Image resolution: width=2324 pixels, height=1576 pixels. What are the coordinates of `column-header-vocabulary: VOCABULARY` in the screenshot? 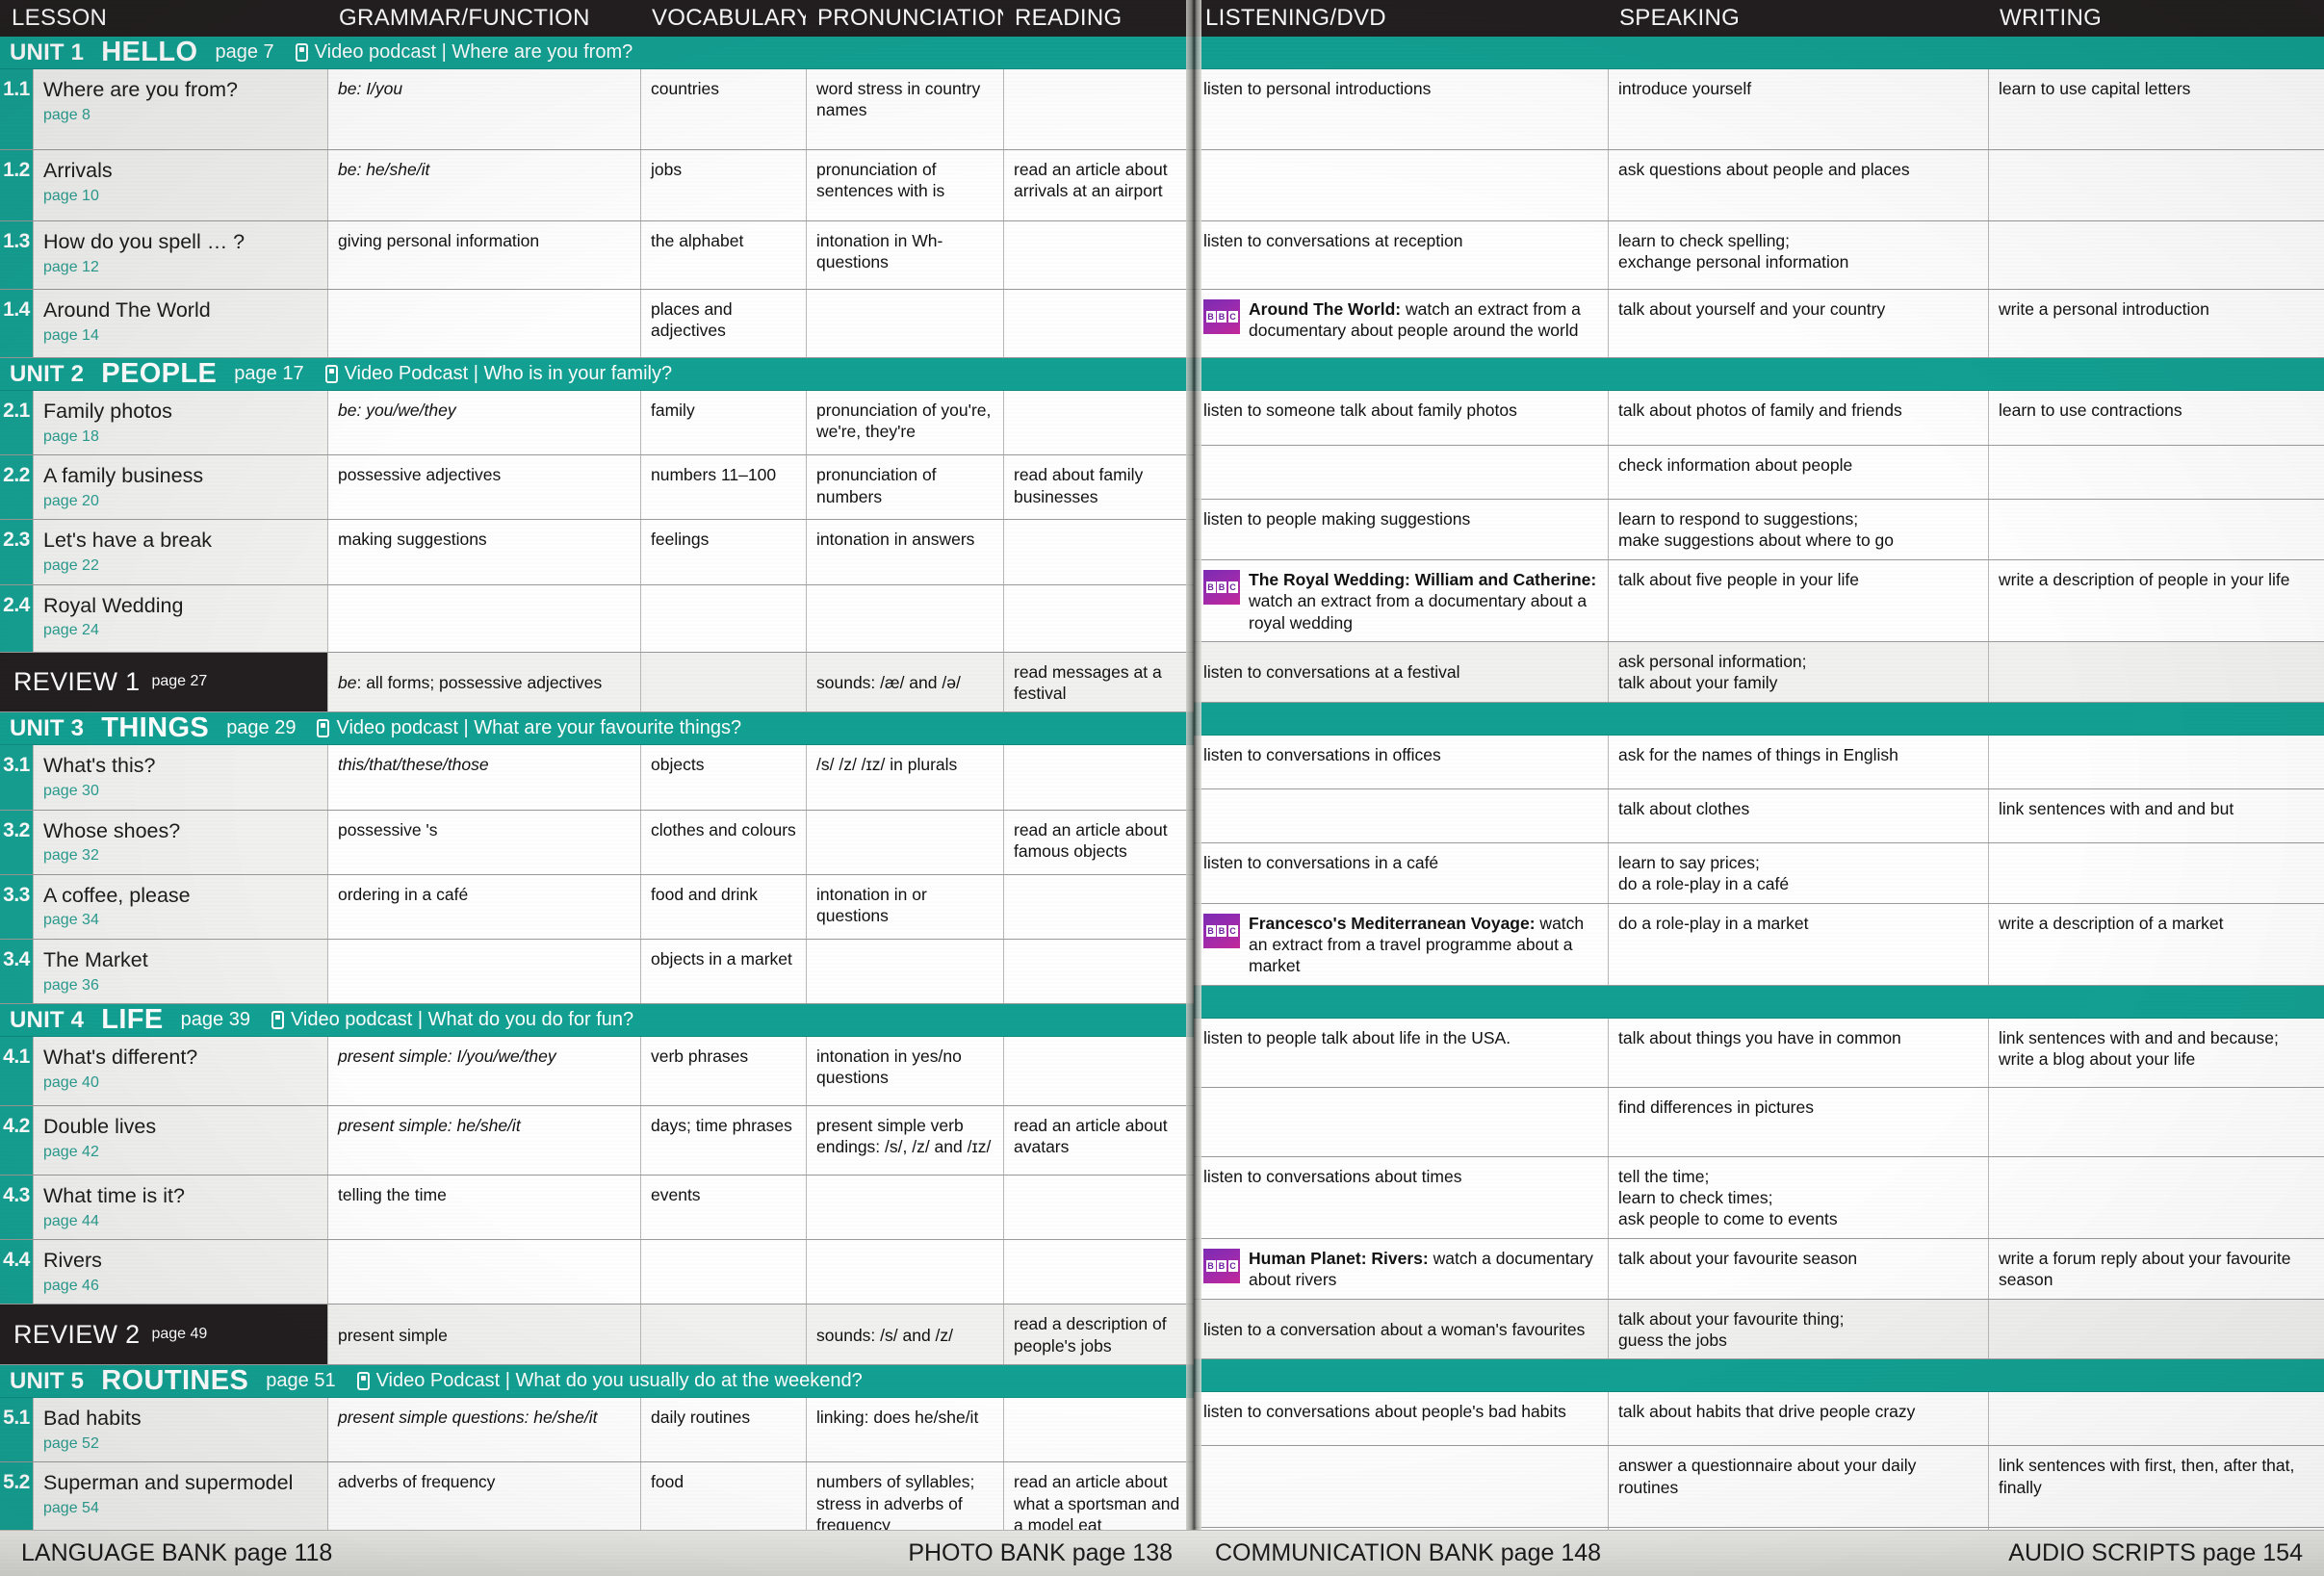 It's located at (729, 18).